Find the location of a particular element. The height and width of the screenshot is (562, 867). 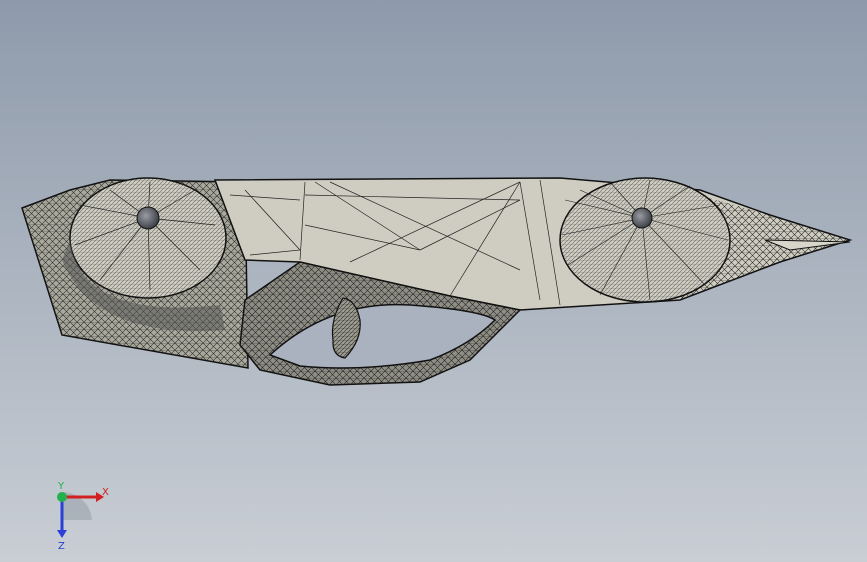

left-wheel-hub is located at coordinates (148, 218).